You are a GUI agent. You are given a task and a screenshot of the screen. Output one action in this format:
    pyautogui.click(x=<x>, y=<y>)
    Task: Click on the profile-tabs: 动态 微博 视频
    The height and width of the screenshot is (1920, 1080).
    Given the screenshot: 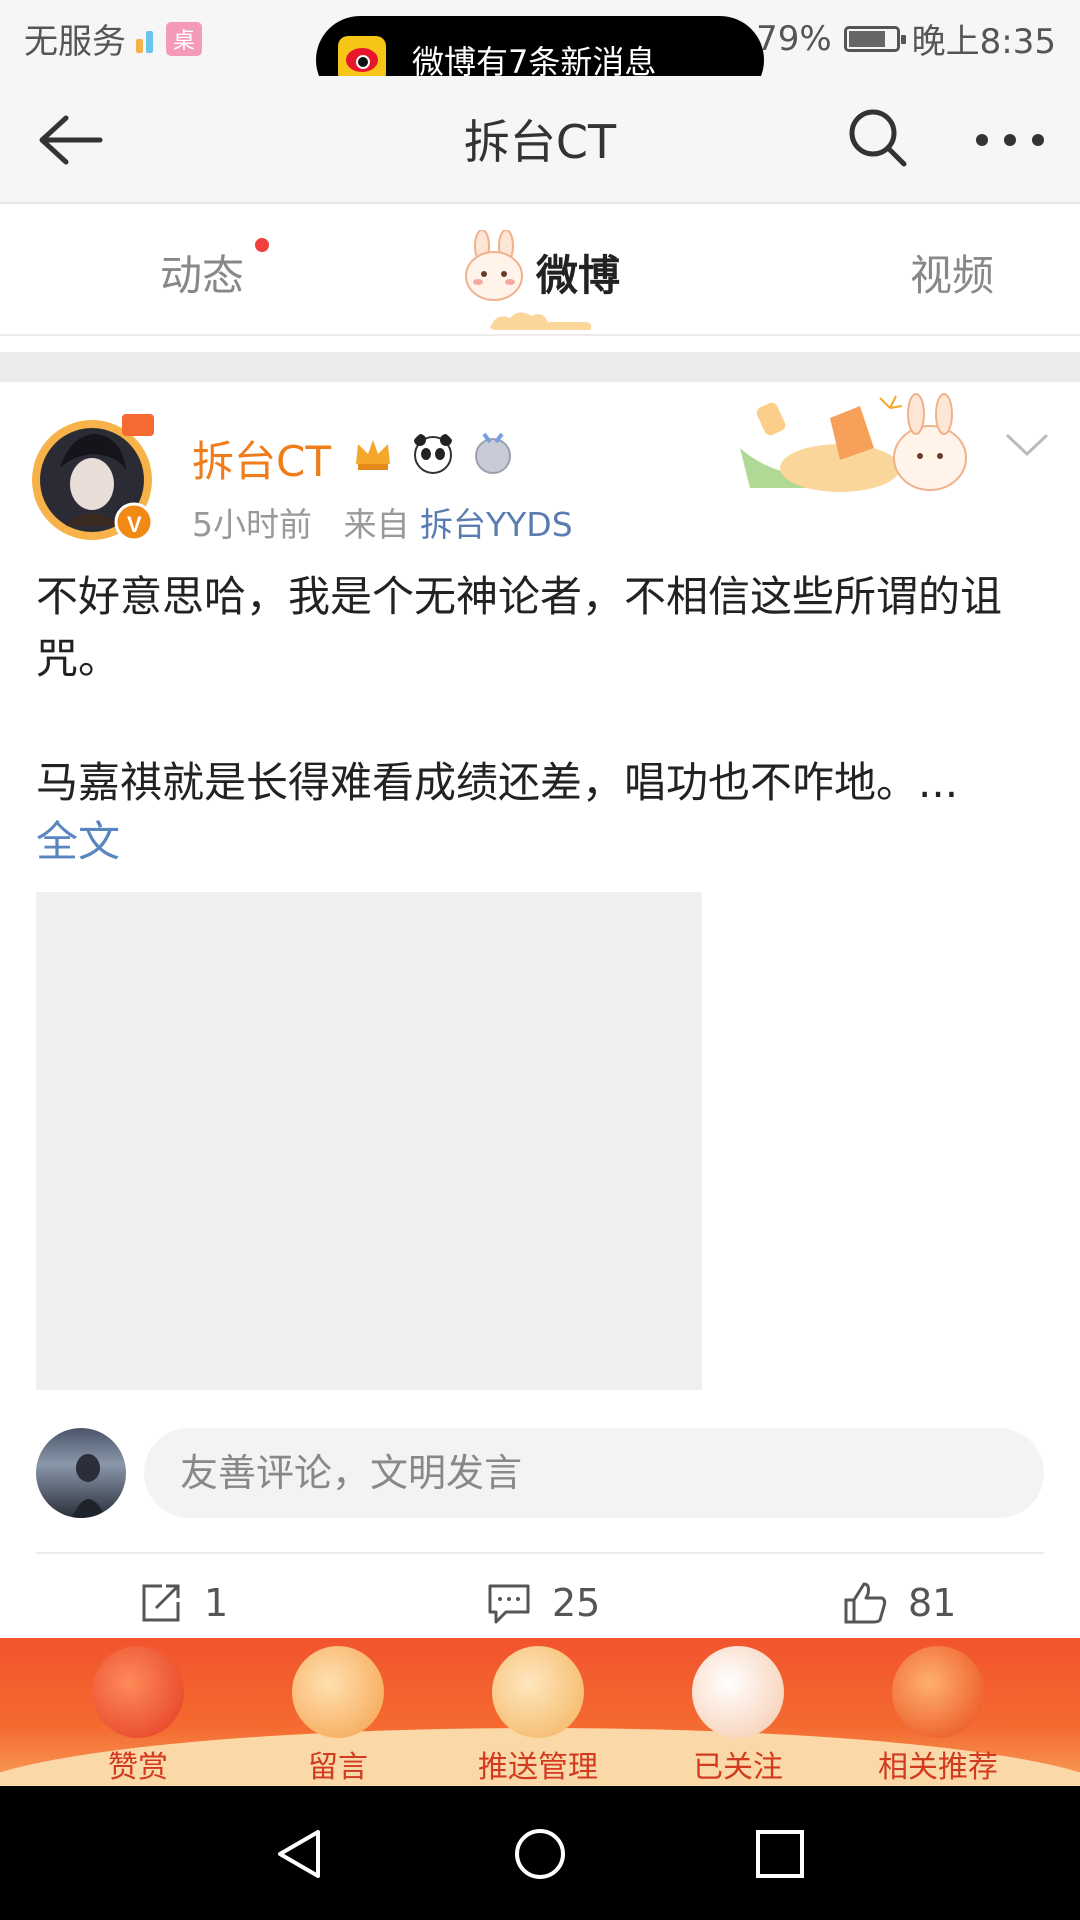 What is the action you would take?
    pyautogui.click(x=540, y=271)
    